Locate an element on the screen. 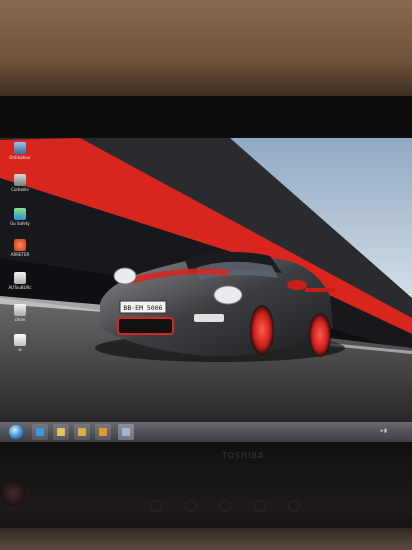  media-keys is located at coordinates (225, 507).